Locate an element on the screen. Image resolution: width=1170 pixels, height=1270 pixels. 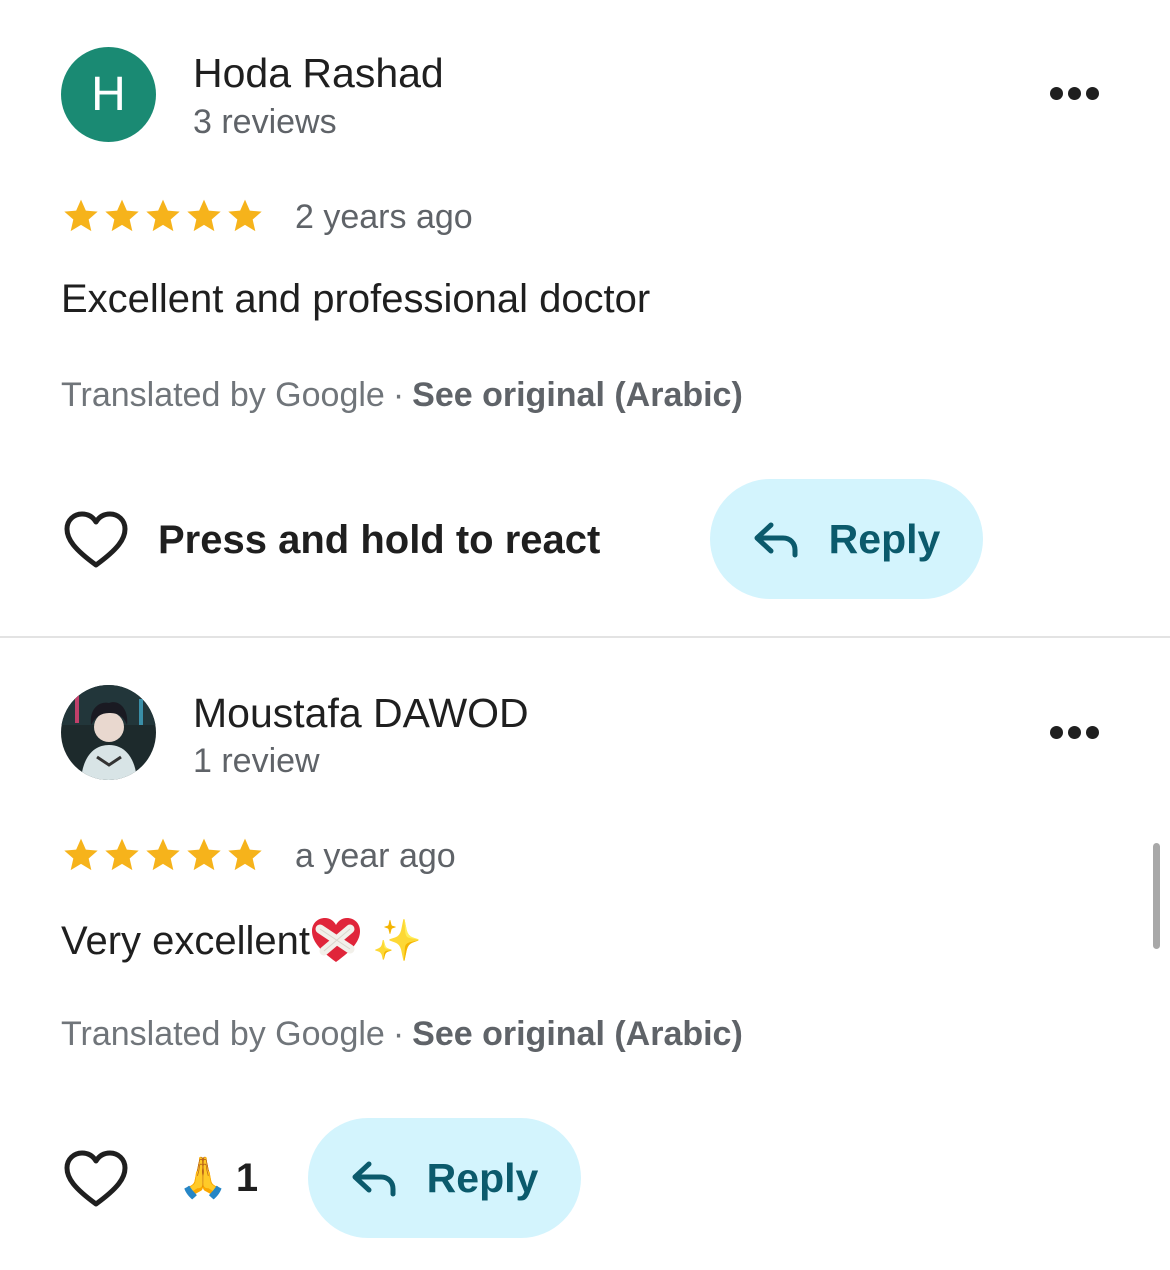
review-text: Very excellent ✨ is located at coordinates (241, 941).